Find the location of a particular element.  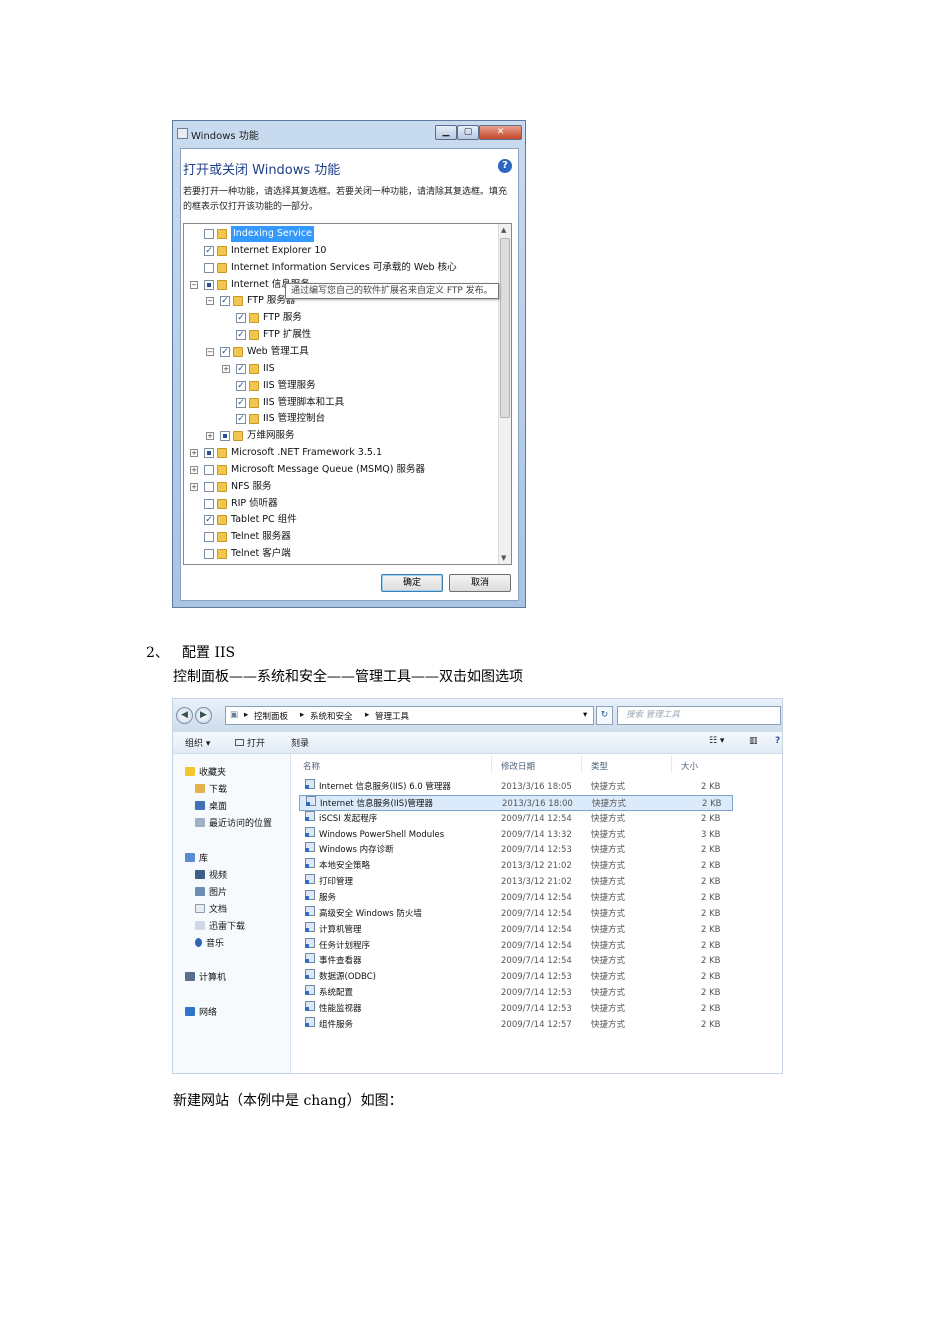

preview-pane-button: ▥ is located at coordinates (753, 741).